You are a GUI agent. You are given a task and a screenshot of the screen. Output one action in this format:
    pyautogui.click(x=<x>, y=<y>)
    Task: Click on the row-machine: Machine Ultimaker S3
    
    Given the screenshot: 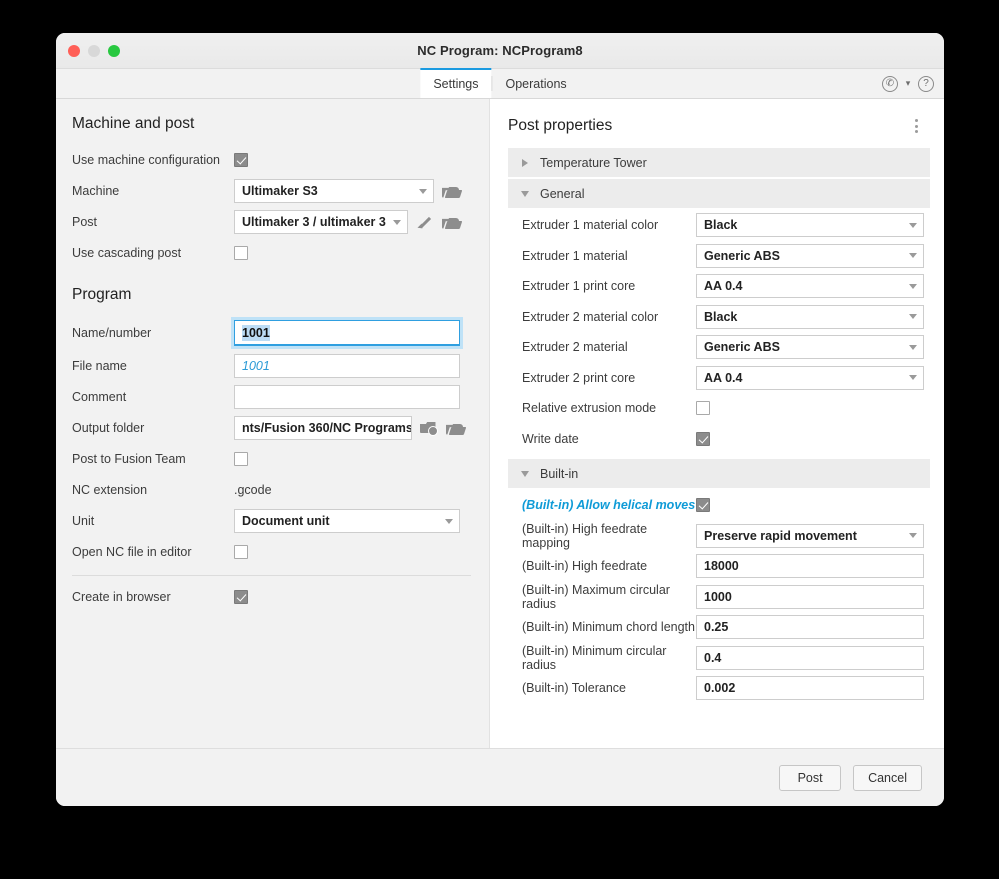 What is the action you would take?
    pyautogui.click(x=271, y=191)
    